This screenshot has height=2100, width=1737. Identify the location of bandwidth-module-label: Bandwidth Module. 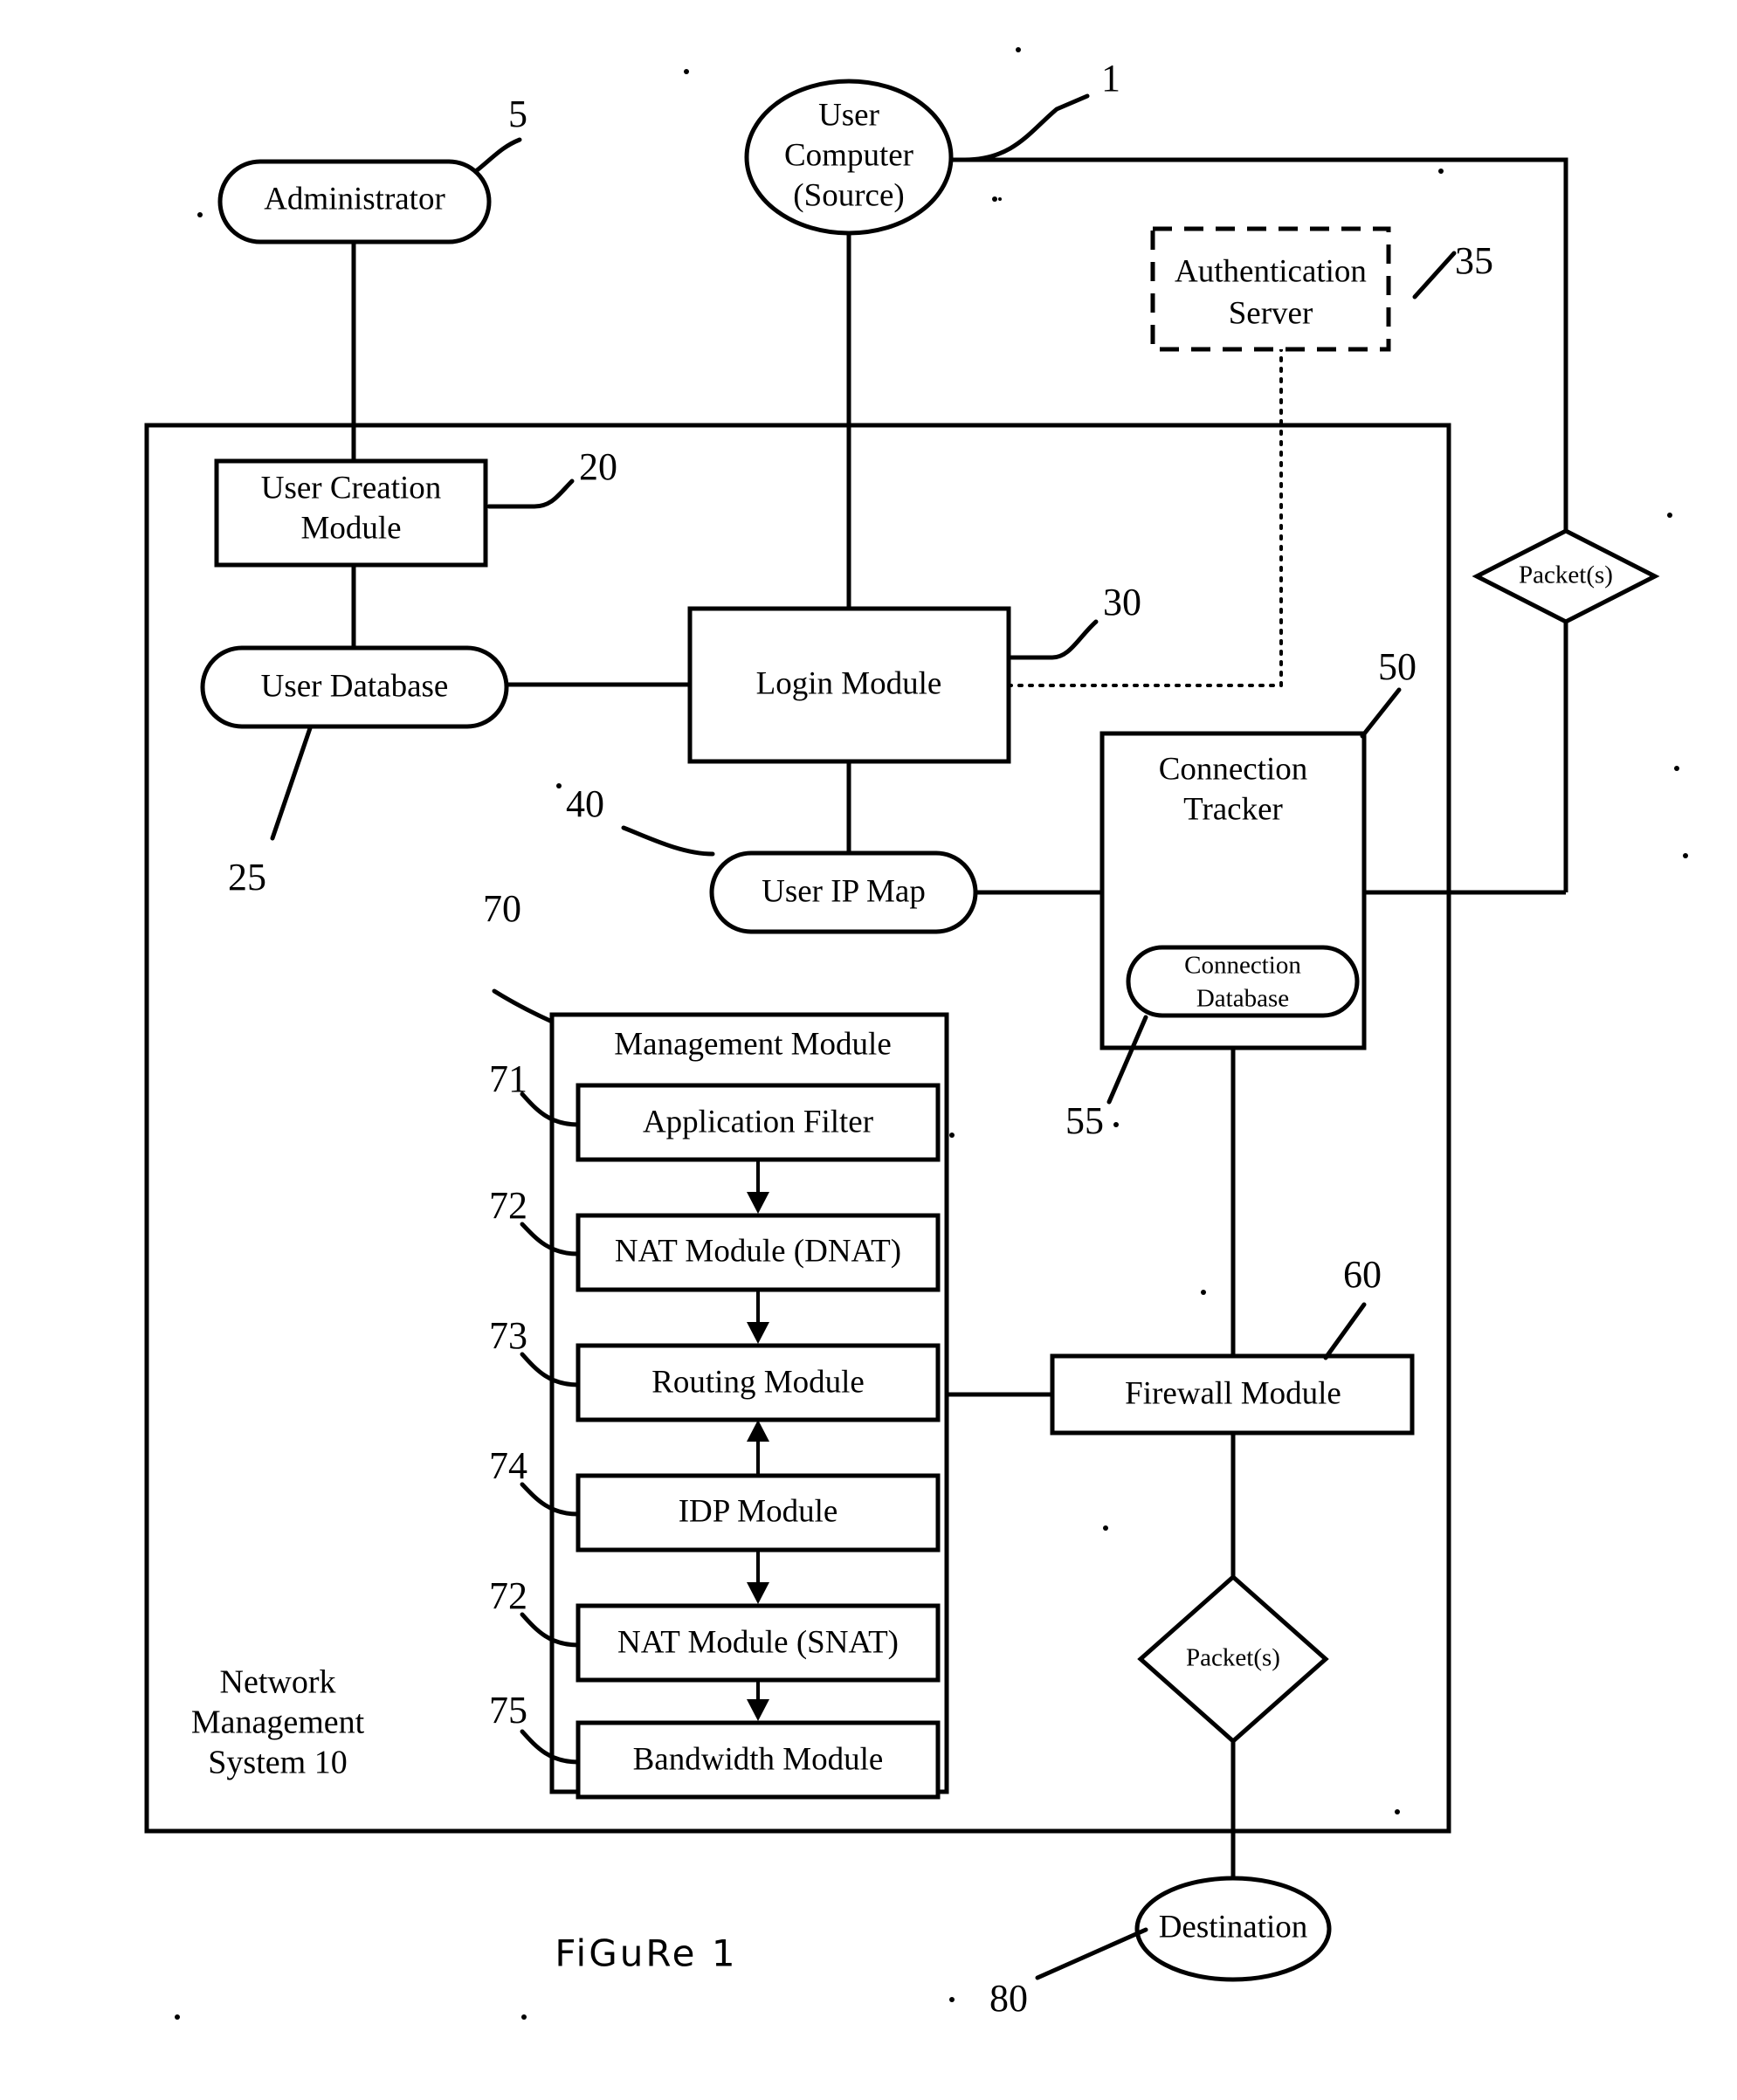
(759, 1759).